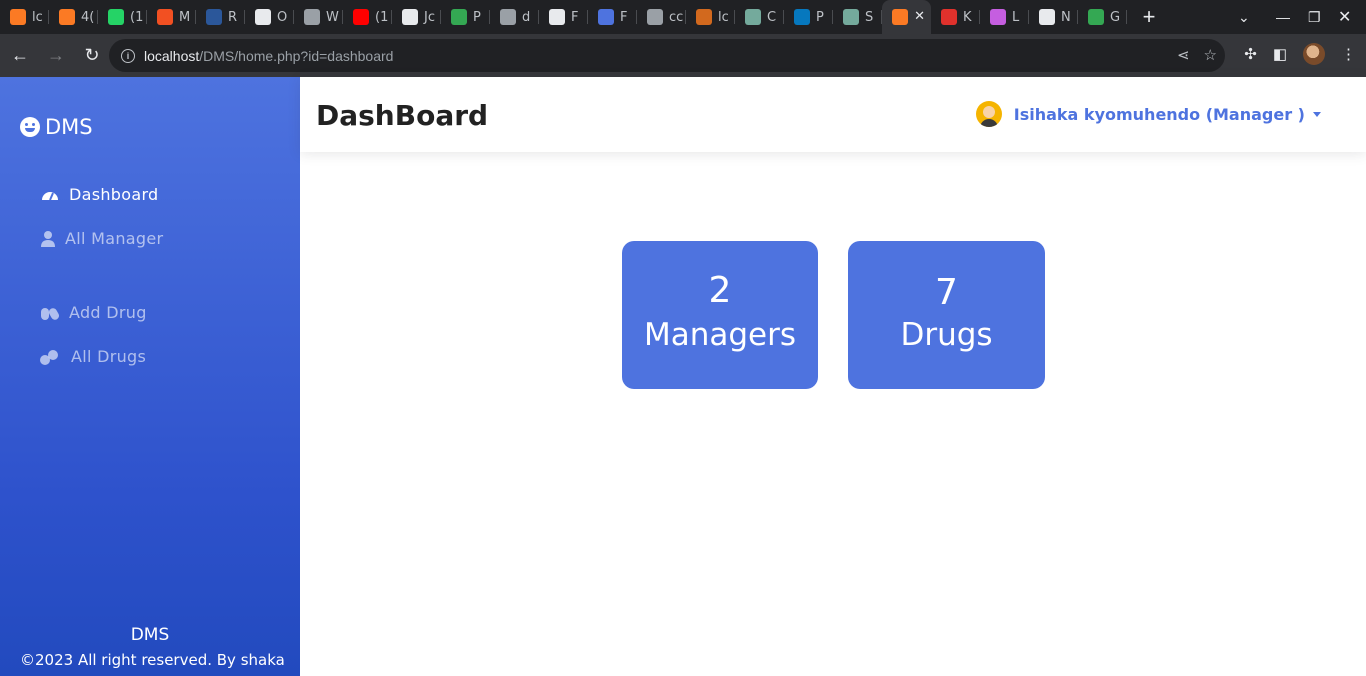 The height and width of the screenshot is (676, 1366). Describe the element at coordinates (150, 635) in the screenshot. I see `footer-title: DMS` at that location.